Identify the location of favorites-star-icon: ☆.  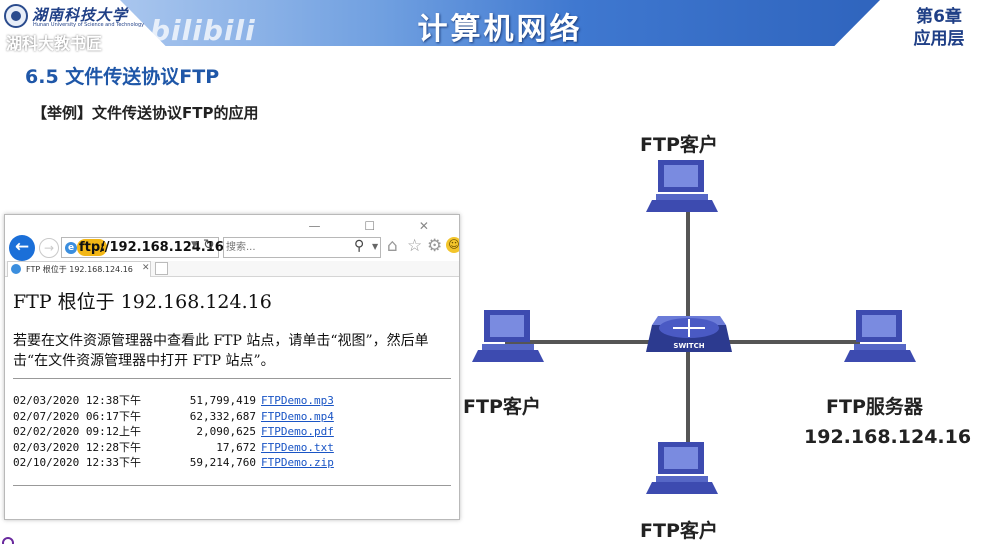
(414, 246).